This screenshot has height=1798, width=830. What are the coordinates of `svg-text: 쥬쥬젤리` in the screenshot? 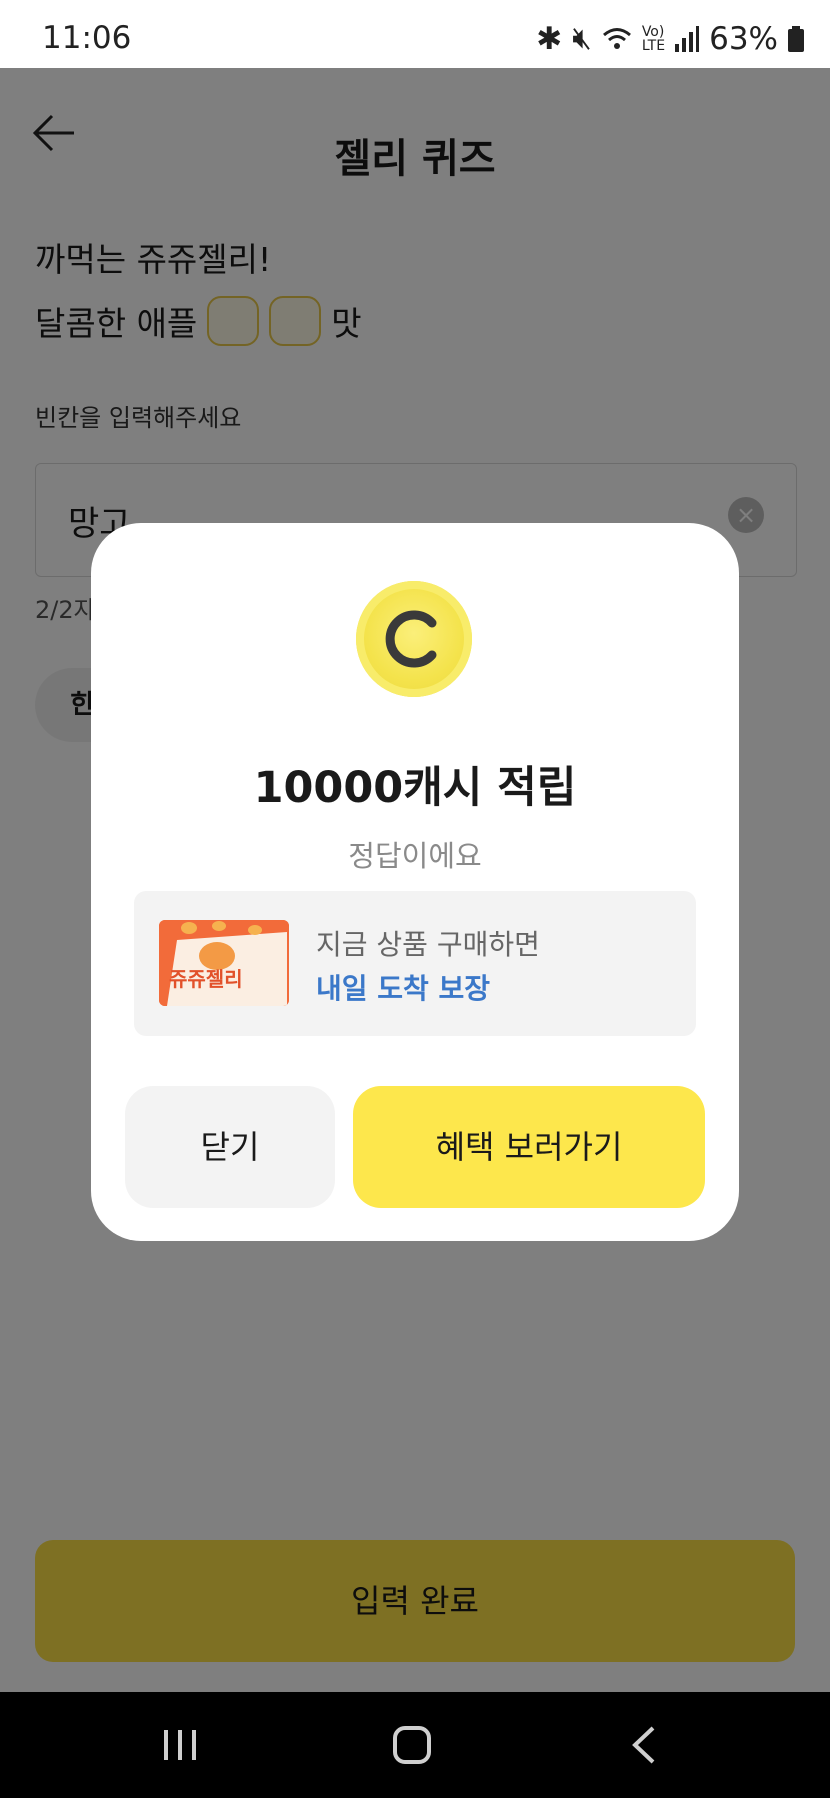 It's located at (206, 979).